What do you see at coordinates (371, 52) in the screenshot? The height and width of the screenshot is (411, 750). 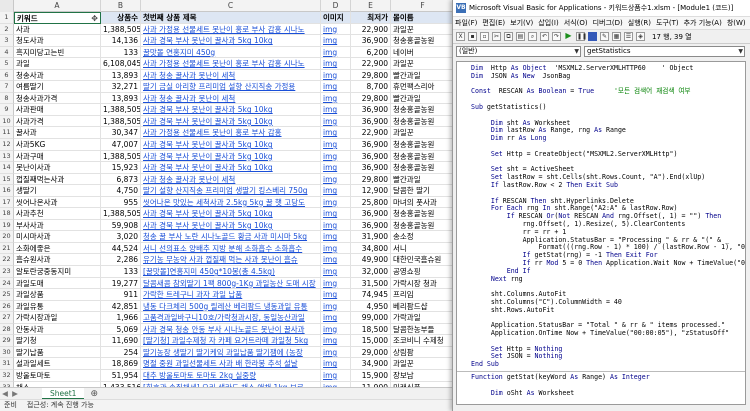 I see `cell-price: 6,200` at bounding box center [371, 52].